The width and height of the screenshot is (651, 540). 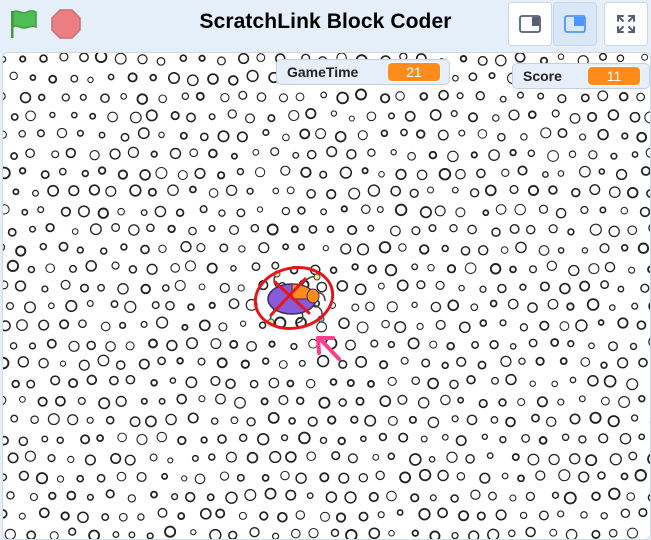 I want to click on score-label: Score, so click(x=542, y=76).